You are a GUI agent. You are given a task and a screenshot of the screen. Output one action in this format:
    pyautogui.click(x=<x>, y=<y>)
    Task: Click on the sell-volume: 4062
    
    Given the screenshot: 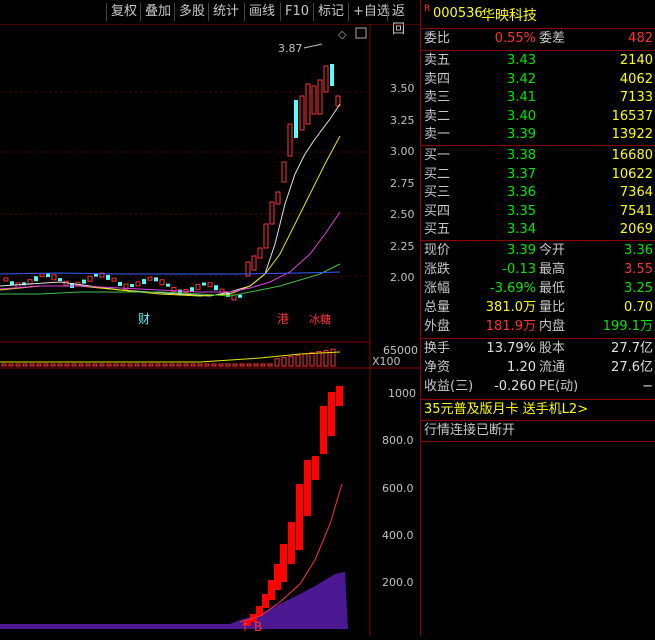 What is the action you would take?
    pyautogui.click(x=636, y=79)
    